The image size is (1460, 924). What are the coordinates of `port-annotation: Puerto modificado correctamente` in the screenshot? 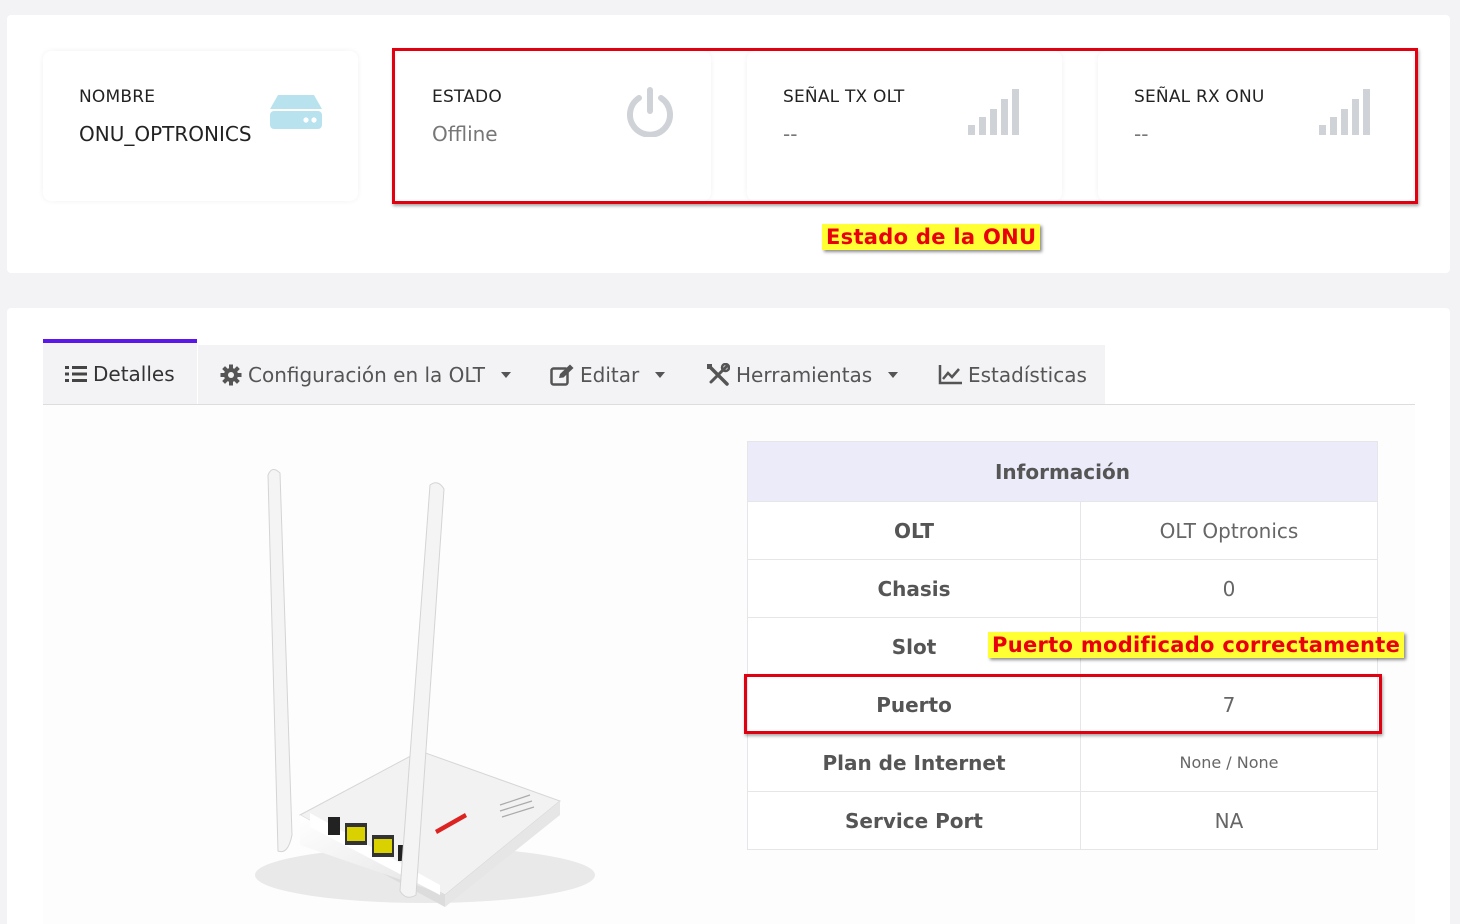 It's located at (1196, 645).